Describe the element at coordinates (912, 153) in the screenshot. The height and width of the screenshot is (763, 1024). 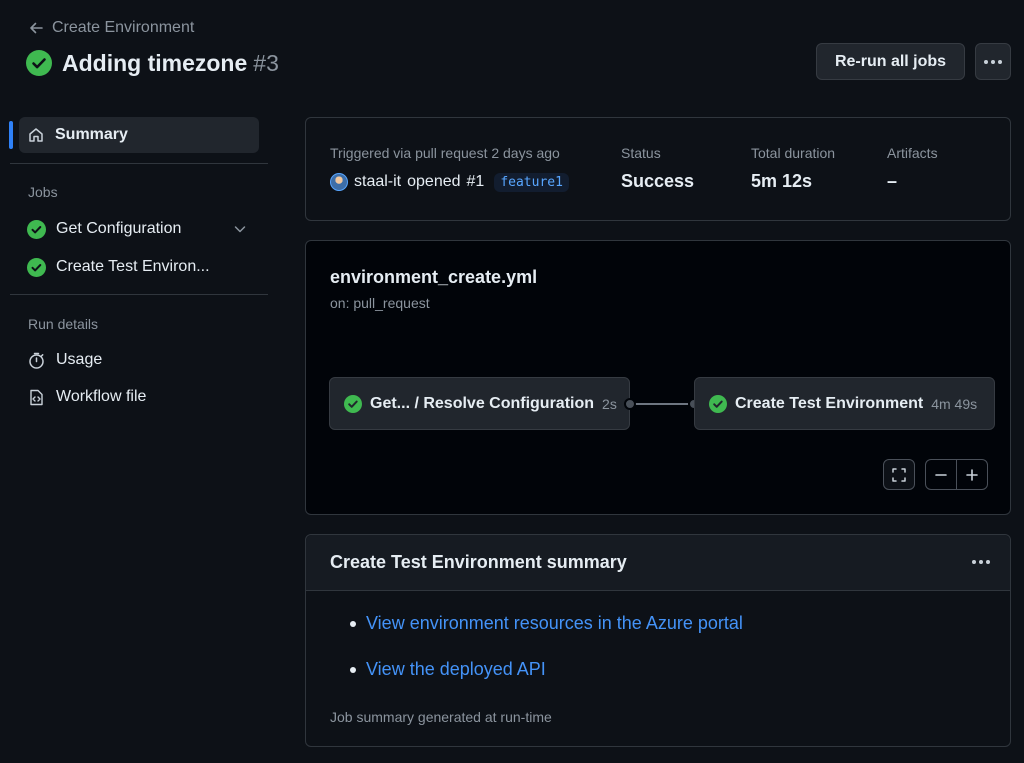
I see `artifacts-label: Artifacts` at that location.